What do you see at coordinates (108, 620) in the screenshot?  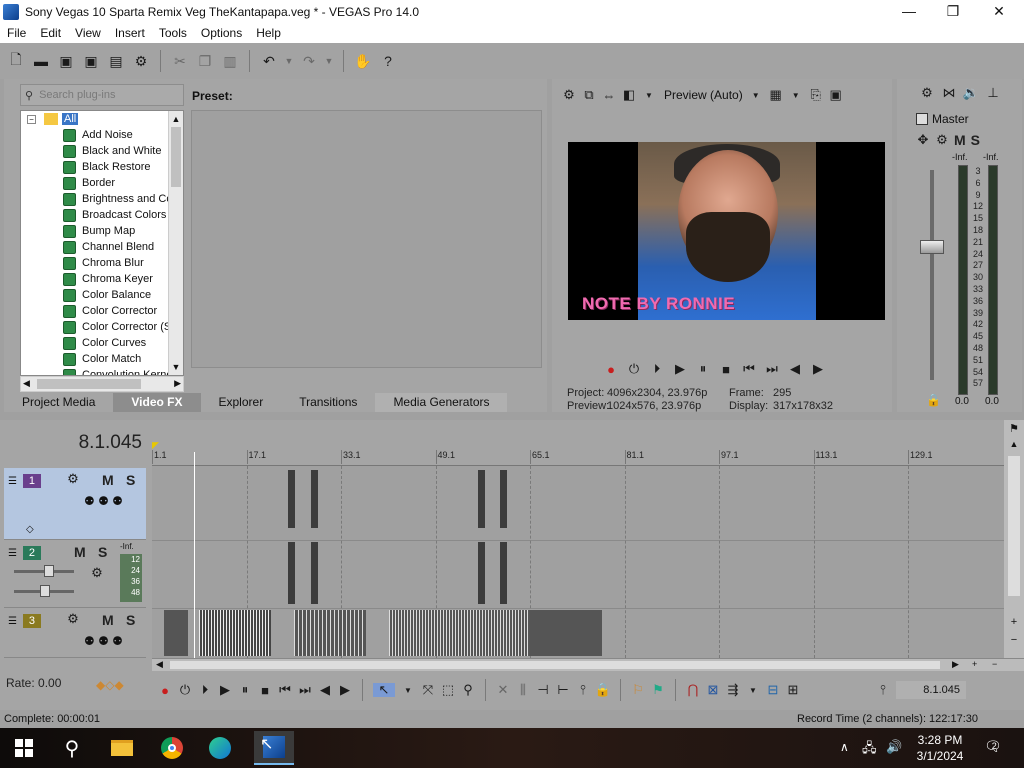 I see `track-mute-button: M` at bounding box center [108, 620].